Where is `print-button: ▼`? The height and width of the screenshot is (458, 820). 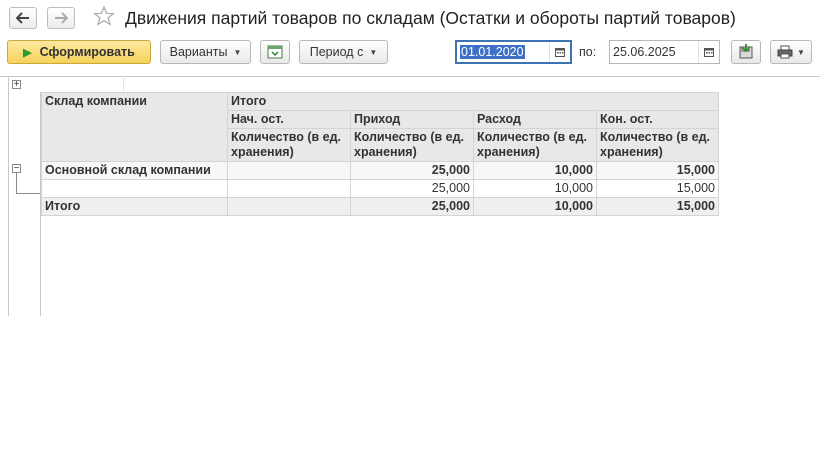 print-button: ▼ is located at coordinates (791, 52).